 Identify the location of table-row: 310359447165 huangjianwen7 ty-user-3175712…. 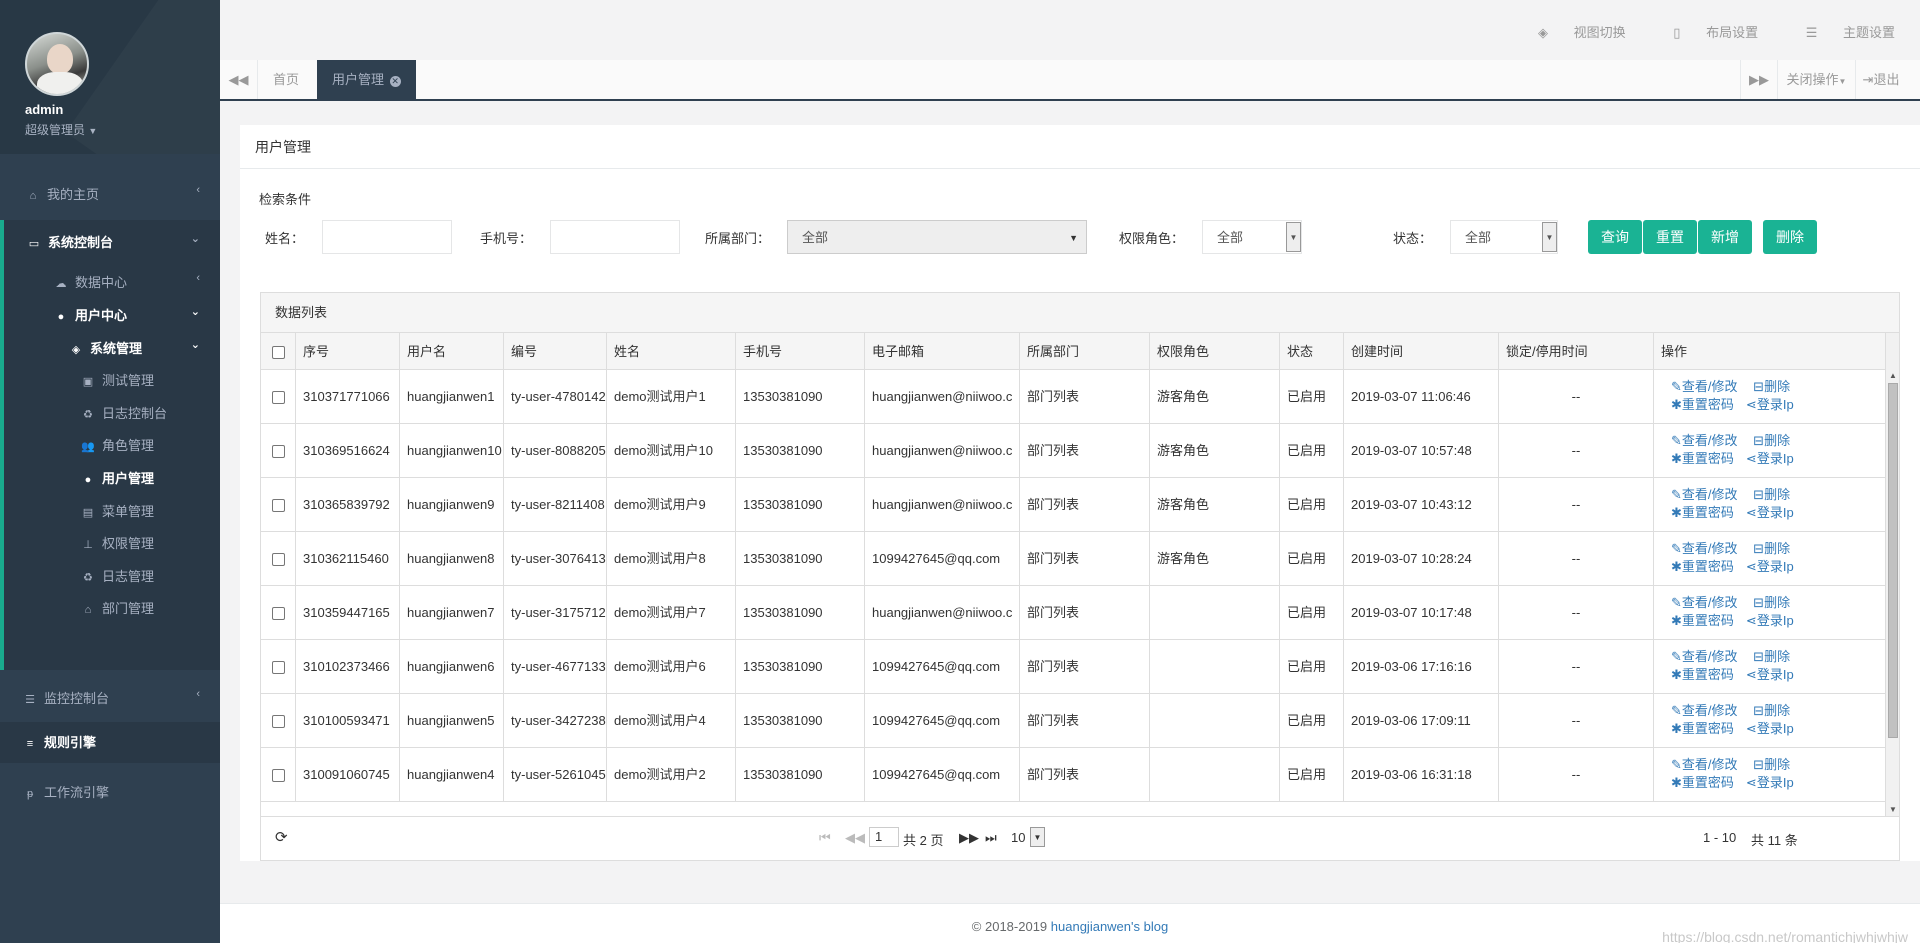
(1074, 613).